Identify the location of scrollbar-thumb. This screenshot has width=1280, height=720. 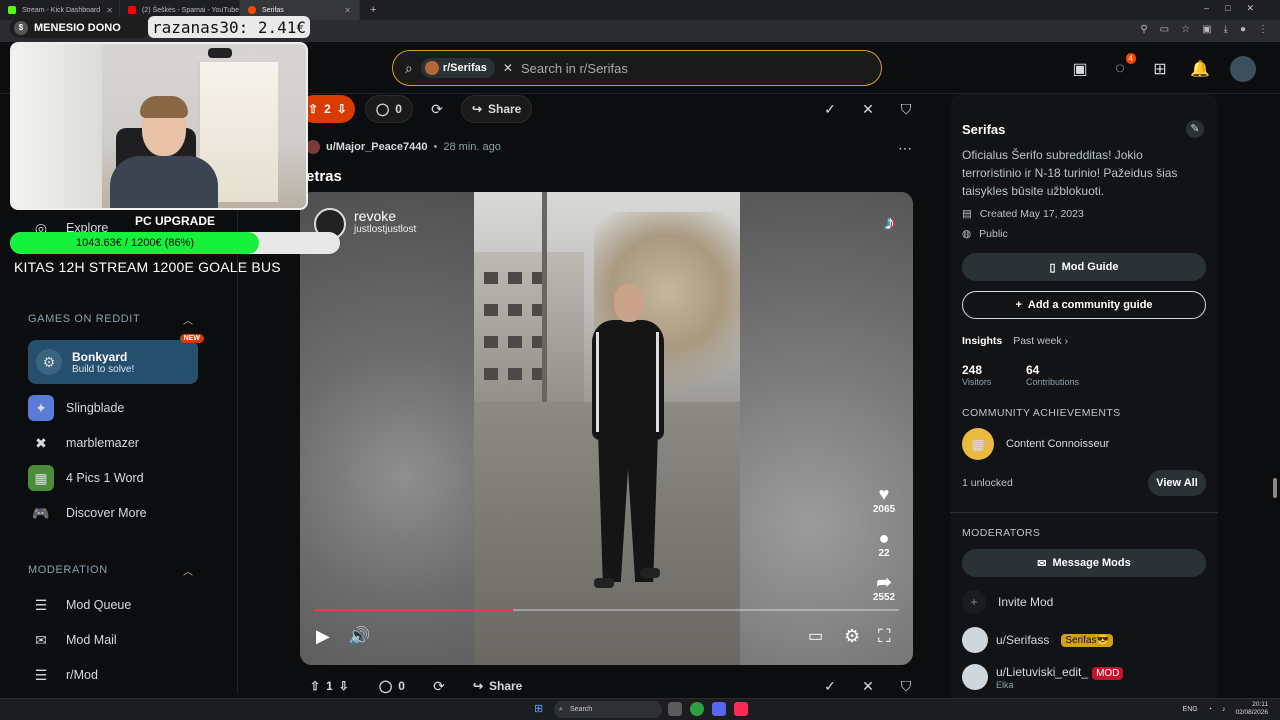
(1275, 488).